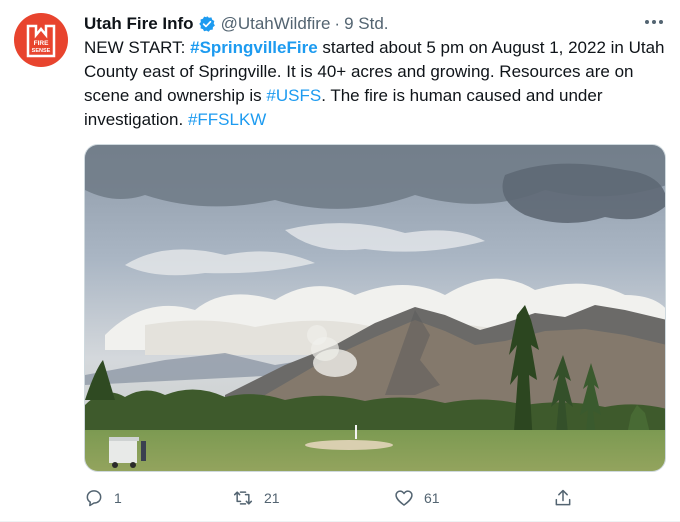 The height and width of the screenshot is (522, 680). Describe the element at coordinates (243, 498) in the screenshot. I see `retweet-icon` at that location.